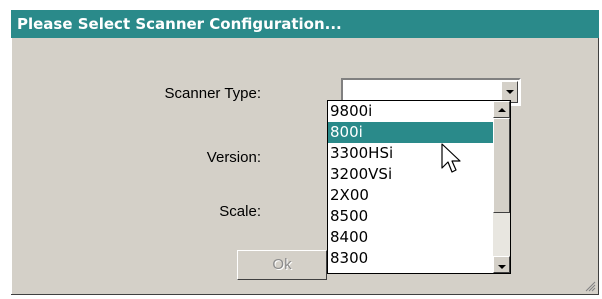 The width and height of the screenshot is (602, 299). What do you see at coordinates (501, 264) in the screenshot?
I see `scroll-down-button` at bounding box center [501, 264].